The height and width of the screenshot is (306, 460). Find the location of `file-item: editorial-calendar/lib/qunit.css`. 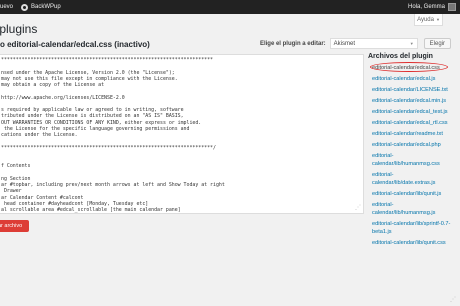

file-item: editorial-calendar/lib/qunit.css is located at coordinates (411, 243).